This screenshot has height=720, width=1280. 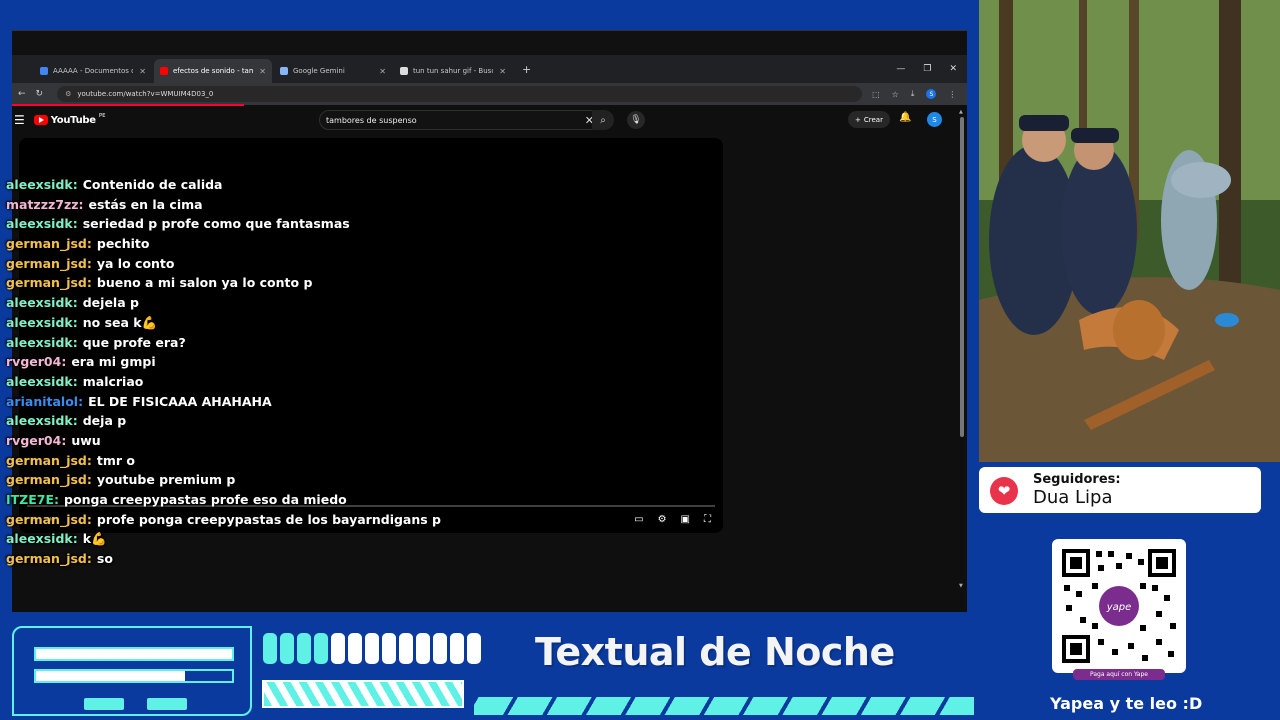 I want to click on deco-segment-meter, so click(x=372, y=648).